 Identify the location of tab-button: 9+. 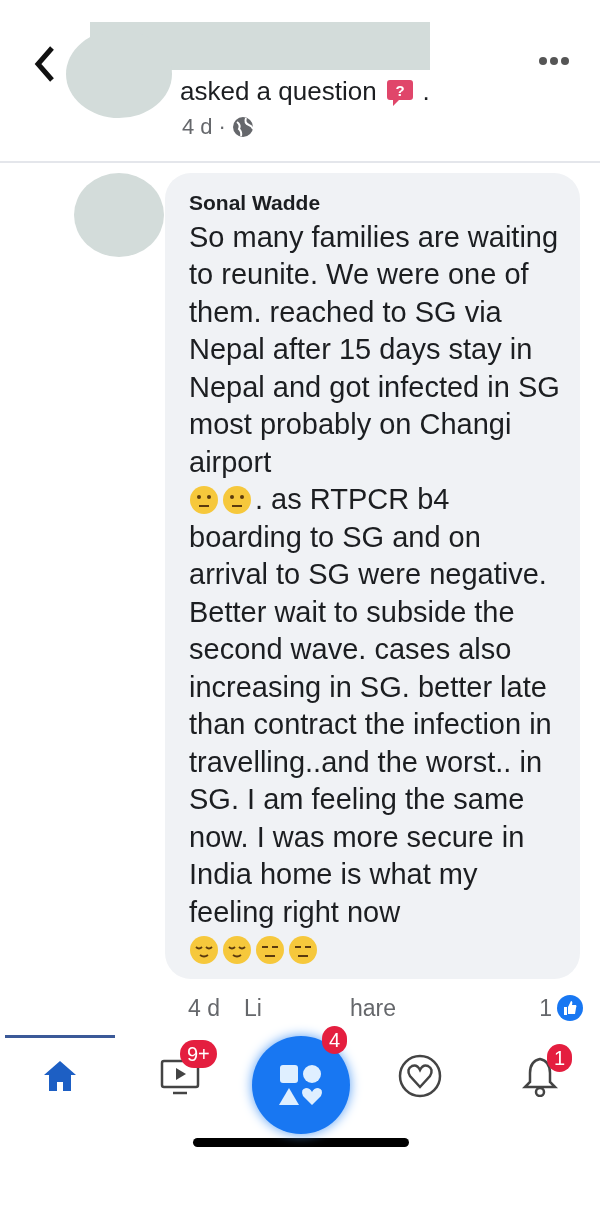
(180, 1074).